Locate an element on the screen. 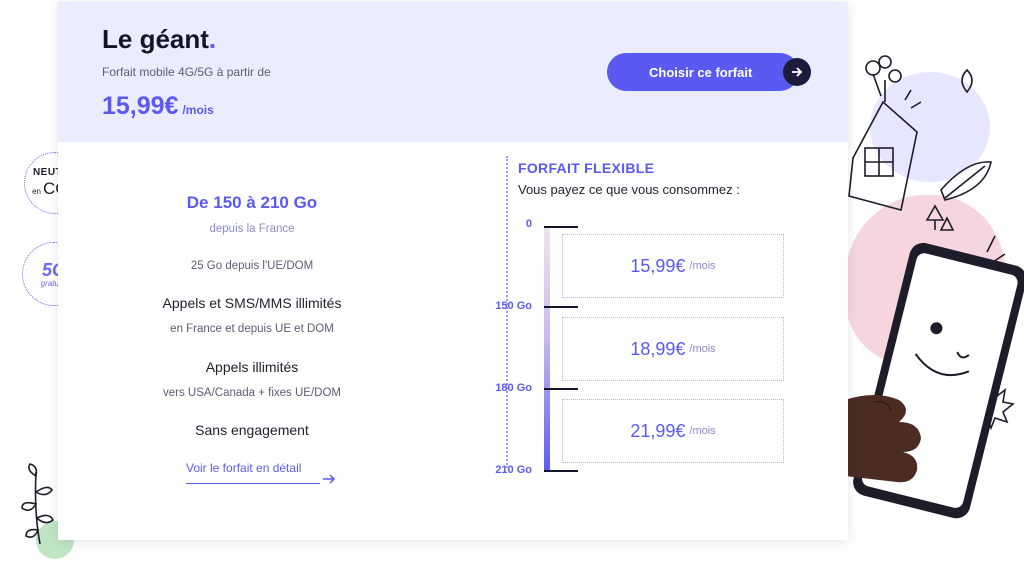 This screenshot has width=1024, height=576. price-tier-3: 21,99€ /mois is located at coordinates (673, 431).